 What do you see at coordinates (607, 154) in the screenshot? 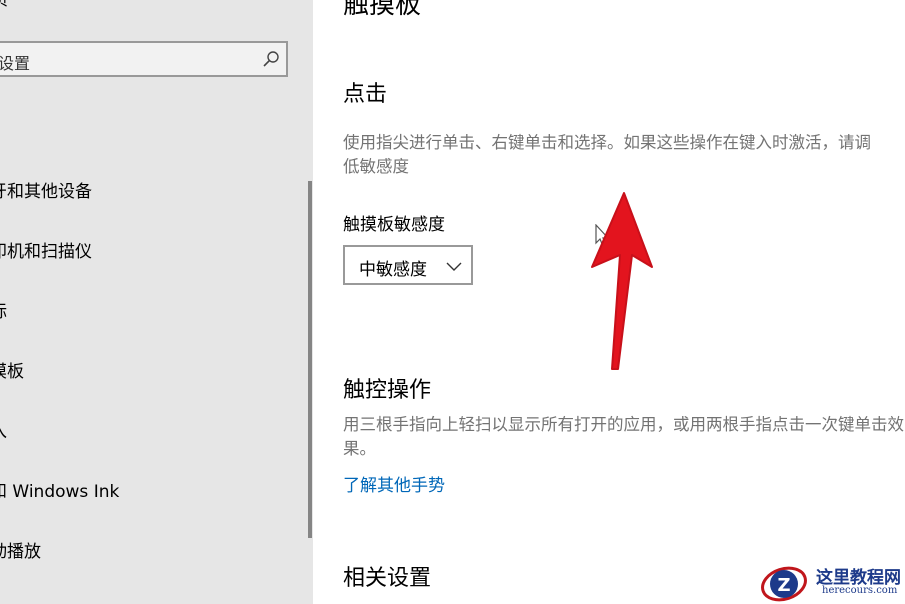
I see `tap-section-description: 使用指尖进行单击、右键单击和选择。如果这些操作在键入时激活，请调低敏感度` at bounding box center [607, 154].